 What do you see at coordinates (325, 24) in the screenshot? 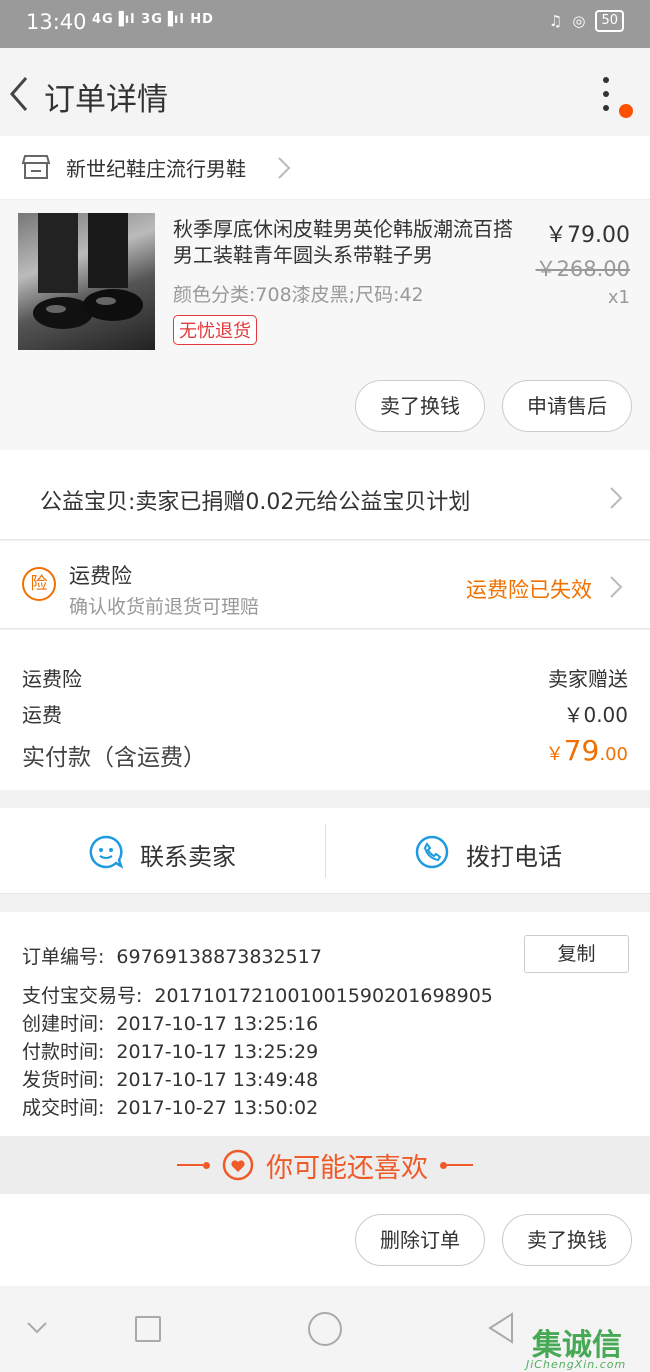
I see `status-bar: 13:40 4G▐ıl 3G▐ıl HD ♫ ◎ 50` at bounding box center [325, 24].